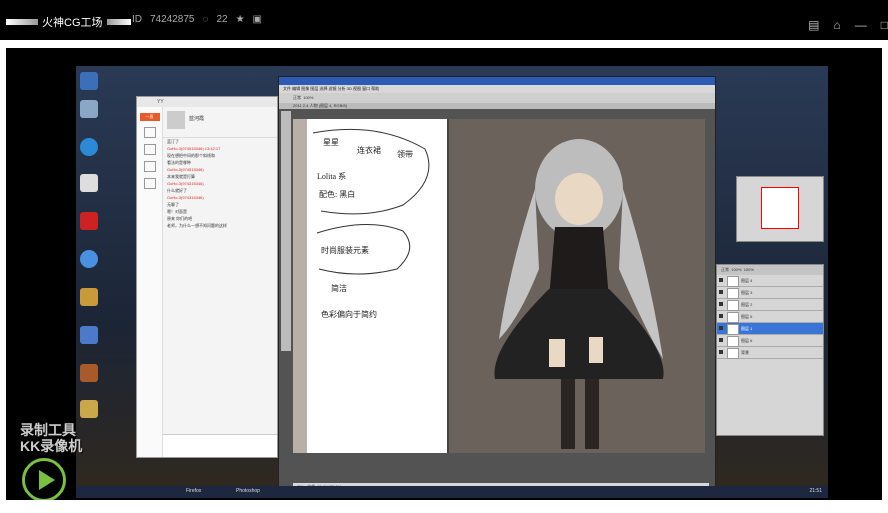  Describe the element at coordinates (378, 286) in the screenshot. I see `sketch-paper: 星星 连衣裙 领带 Lolita 系配色: 黑白 时尚服装元素 简洁 色彩偏向于简约` at that location.